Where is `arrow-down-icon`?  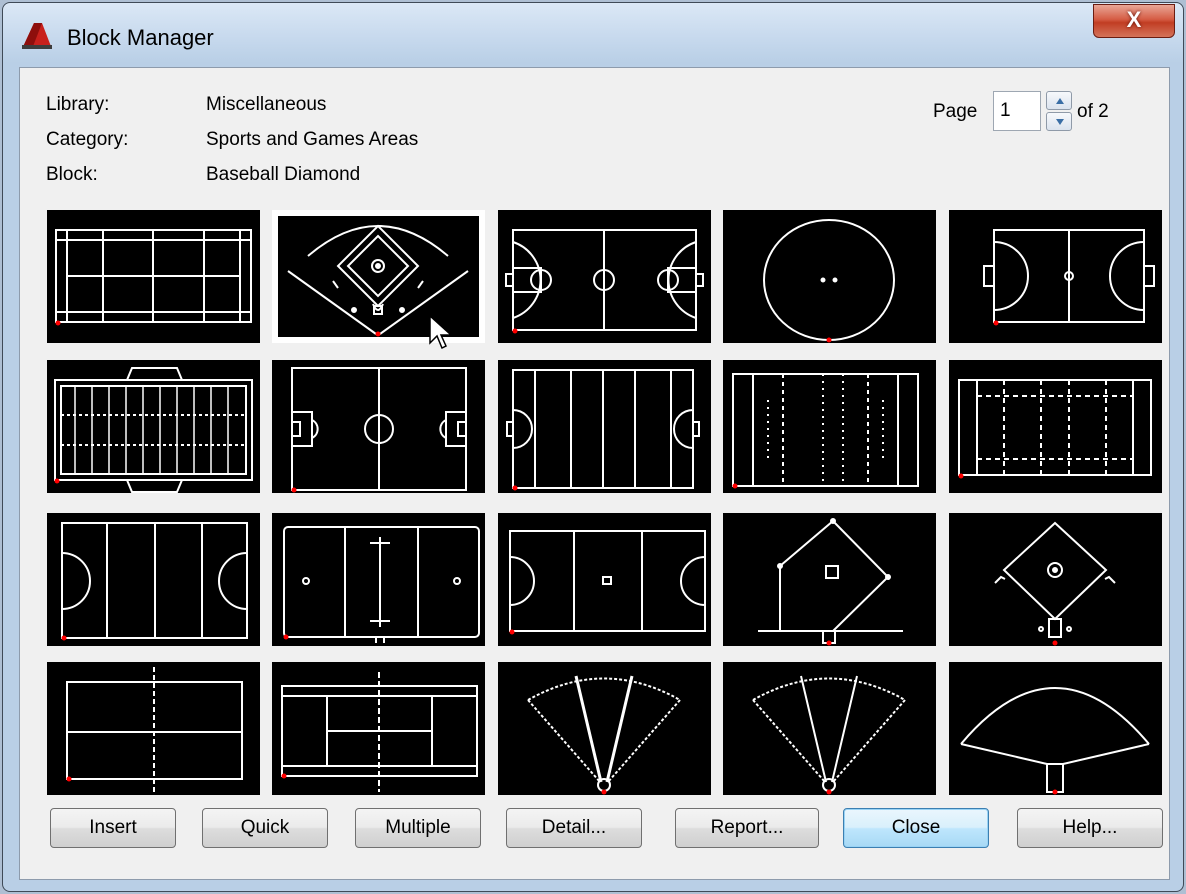 arrow-down-icon is located at coordinates (1060, 122).